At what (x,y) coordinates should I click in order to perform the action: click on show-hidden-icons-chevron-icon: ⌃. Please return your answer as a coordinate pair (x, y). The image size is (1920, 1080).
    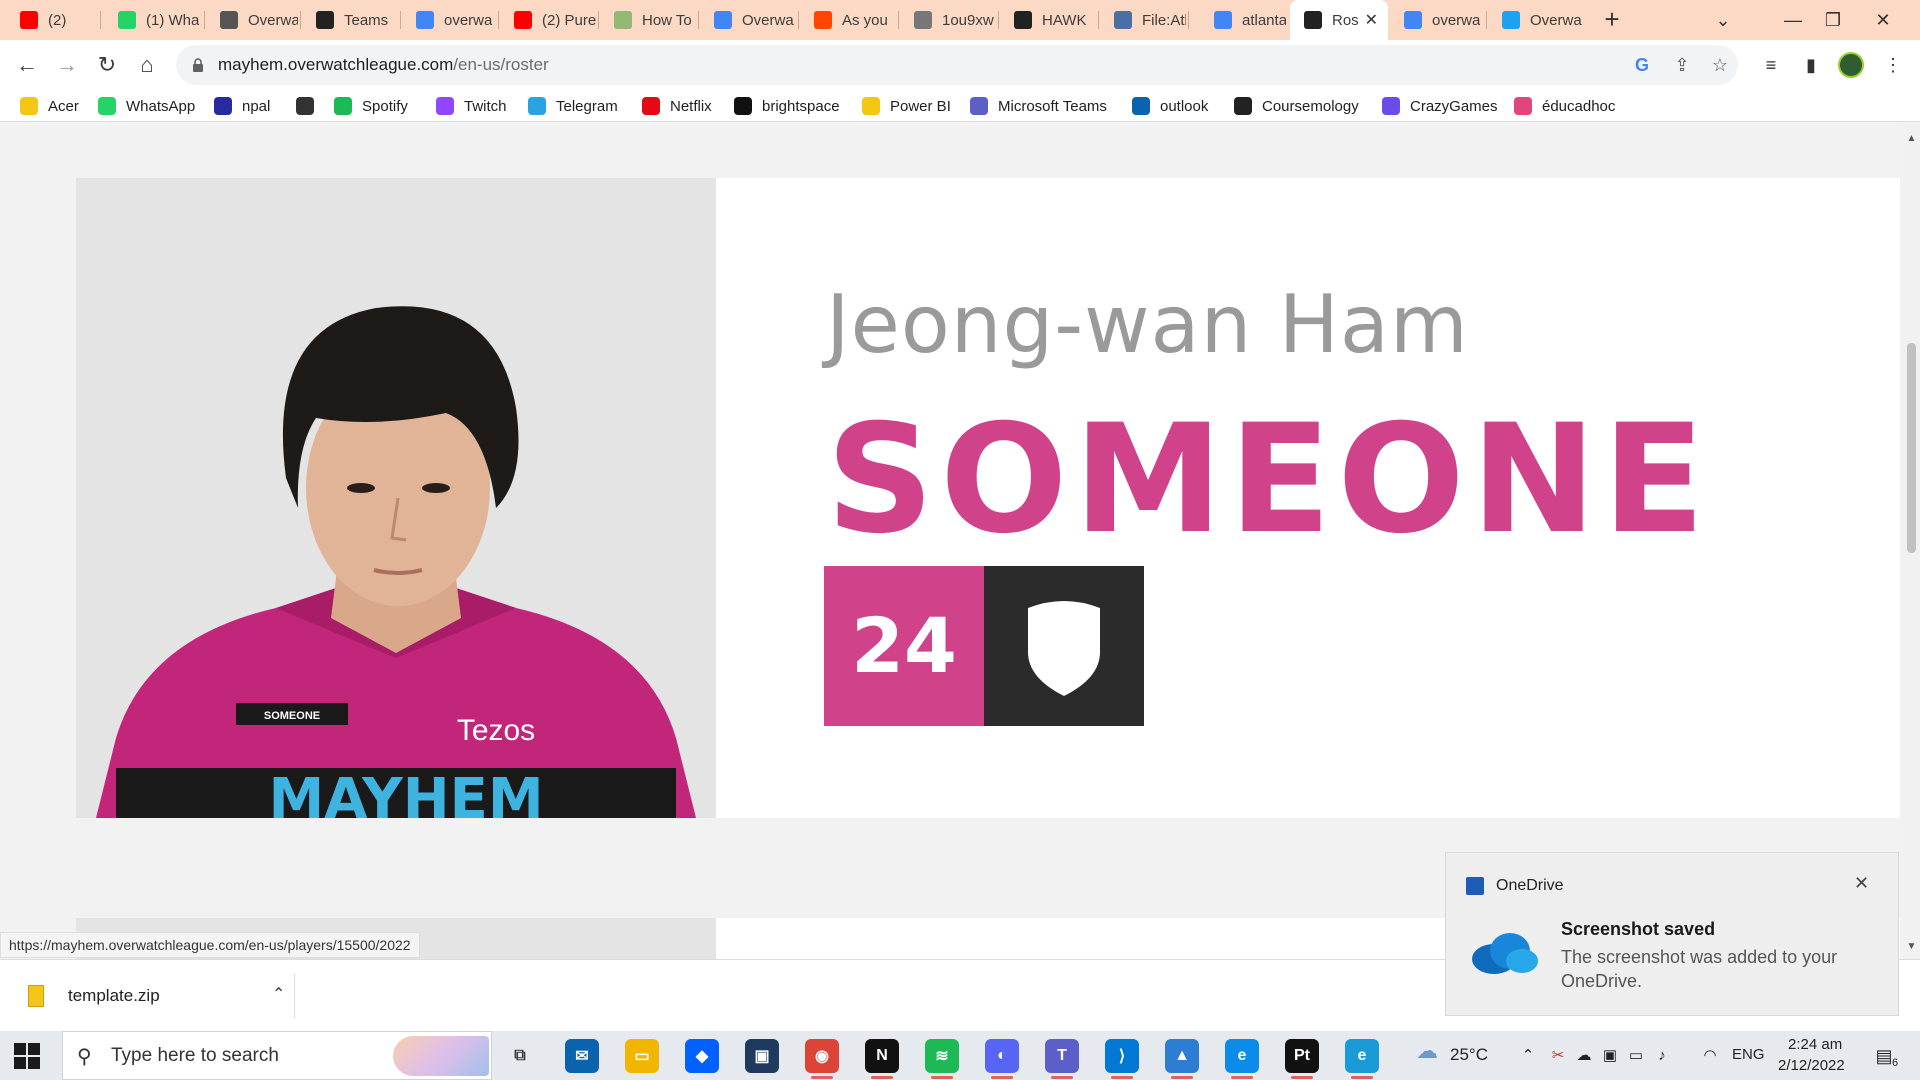
    Looking at the image, I should click on (1528, 1056).